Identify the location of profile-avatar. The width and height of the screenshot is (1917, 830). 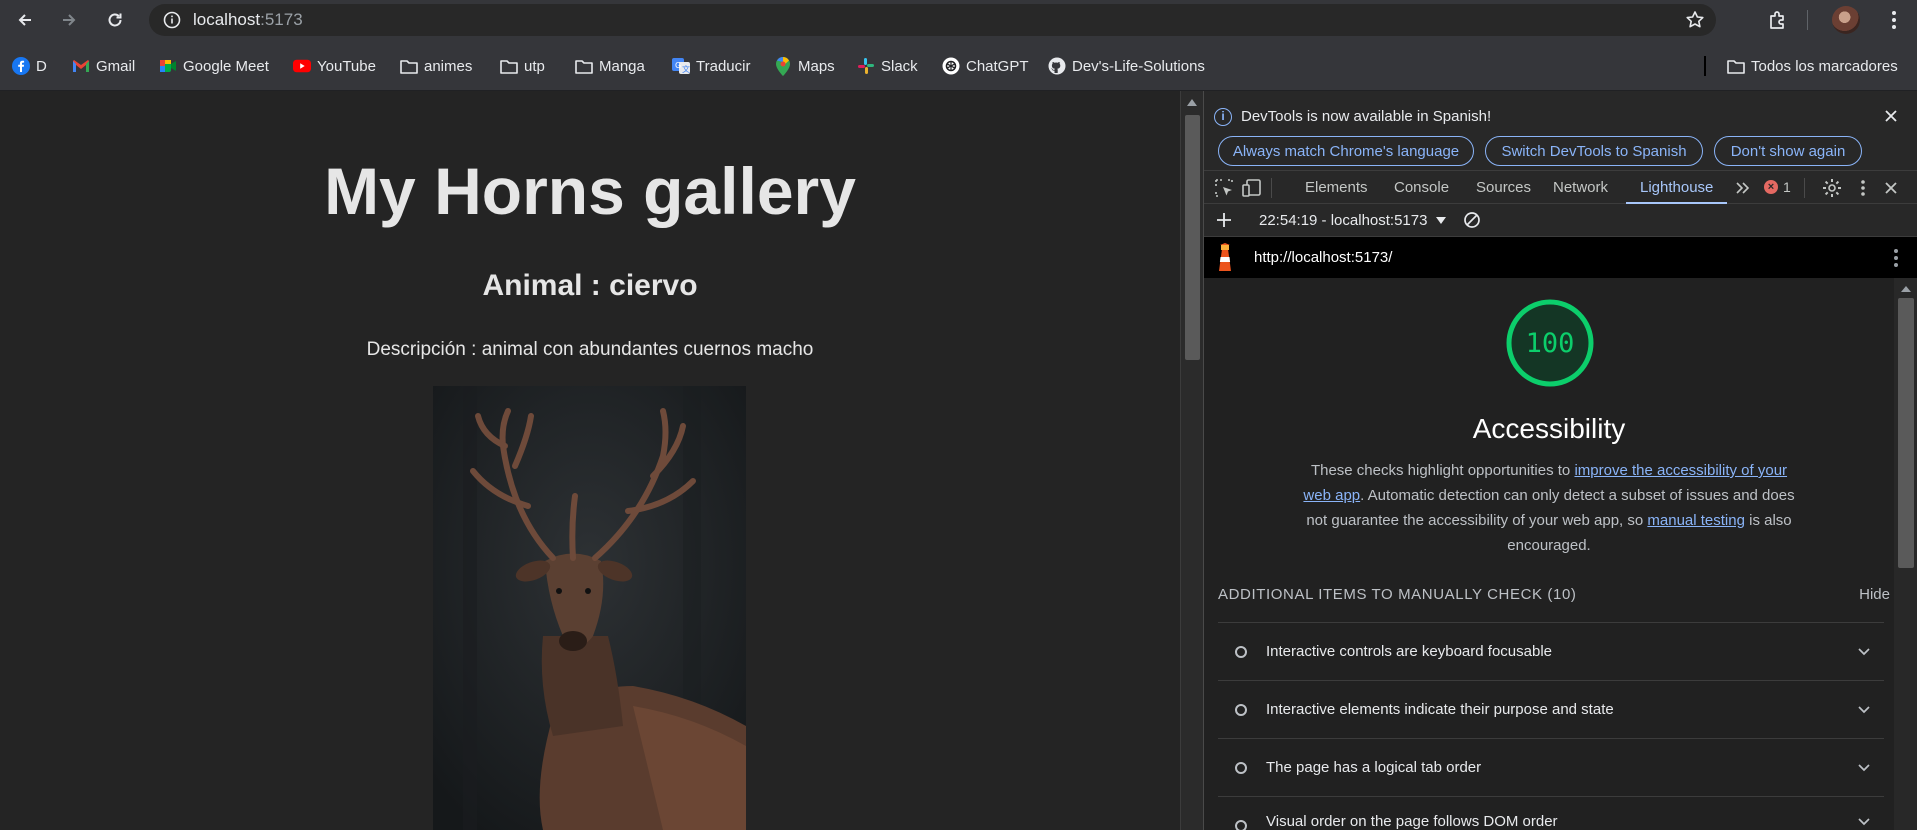
(1846, 20).